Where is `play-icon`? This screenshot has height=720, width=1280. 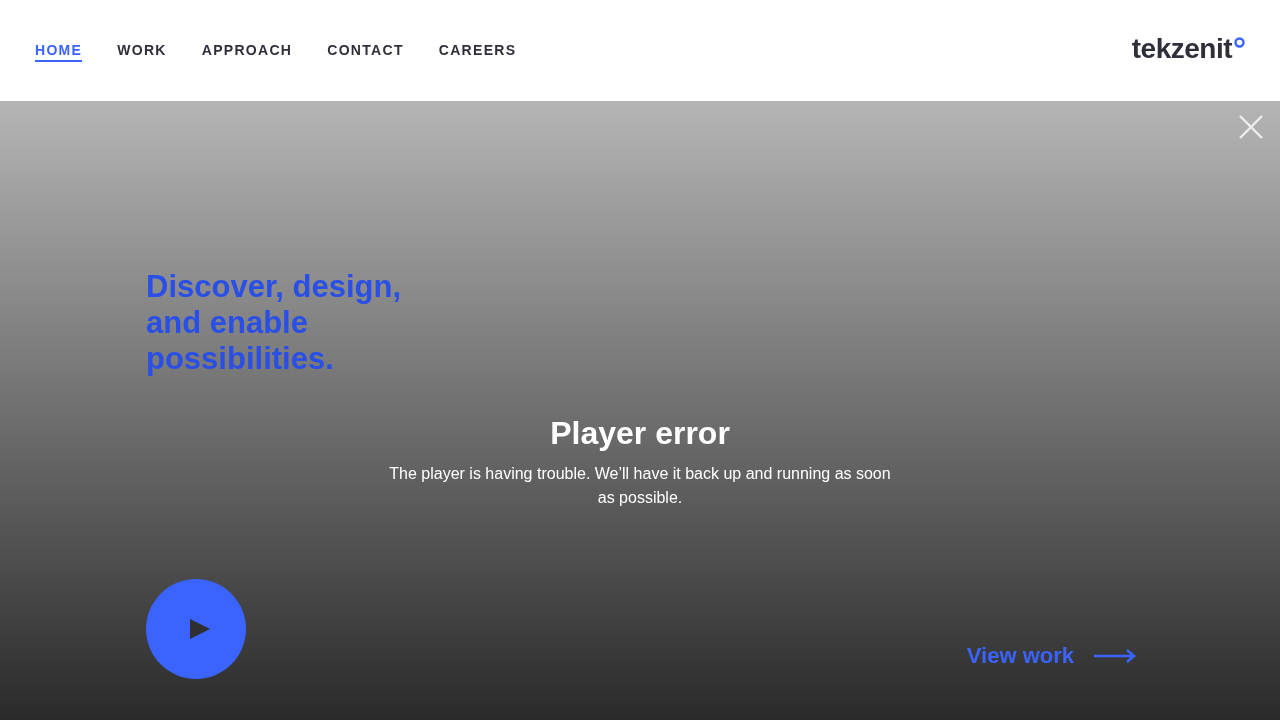 play-icon is located at coordinates (200, 629).